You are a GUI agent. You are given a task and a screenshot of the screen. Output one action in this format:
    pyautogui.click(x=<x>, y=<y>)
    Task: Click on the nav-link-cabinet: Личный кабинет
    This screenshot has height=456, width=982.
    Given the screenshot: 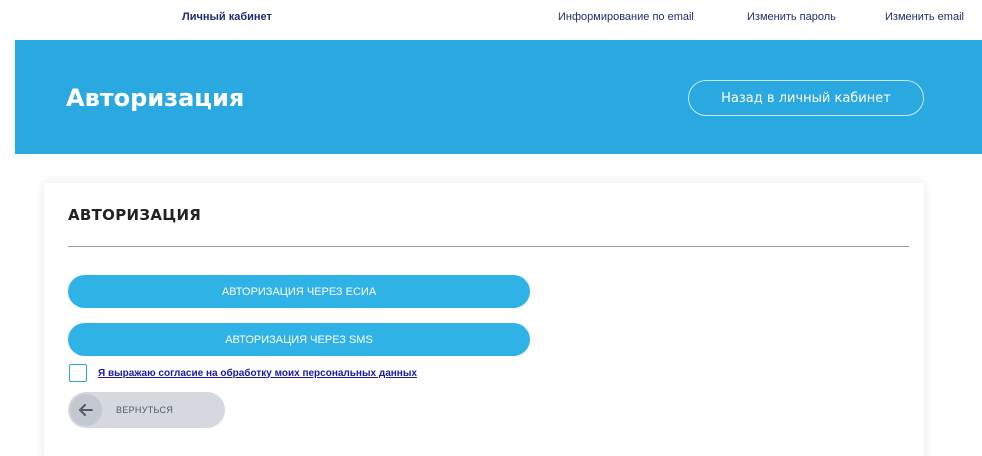 What is the action you would take?
    pyautogui.click(x=227, y=17)
    